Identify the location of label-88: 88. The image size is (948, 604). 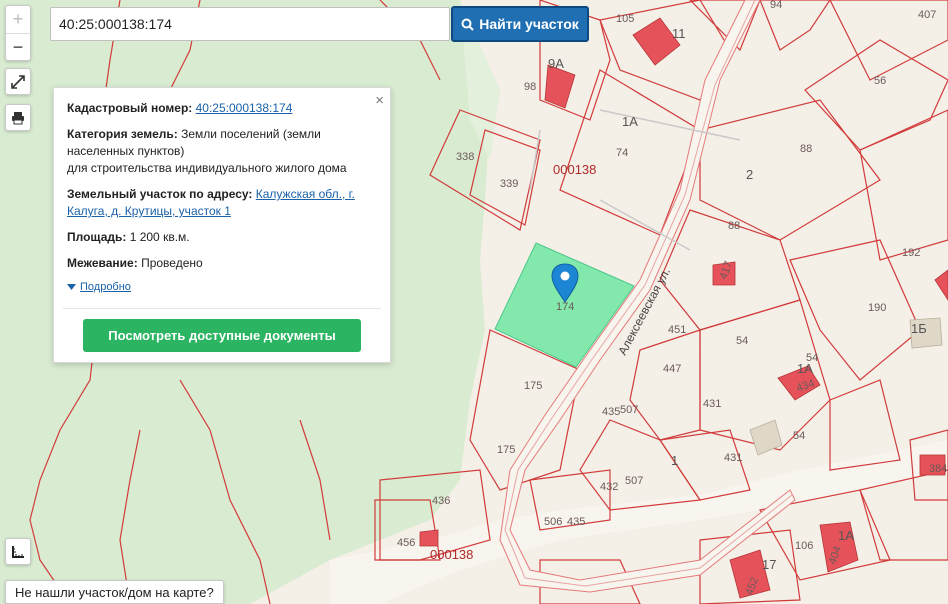
(734, 226).